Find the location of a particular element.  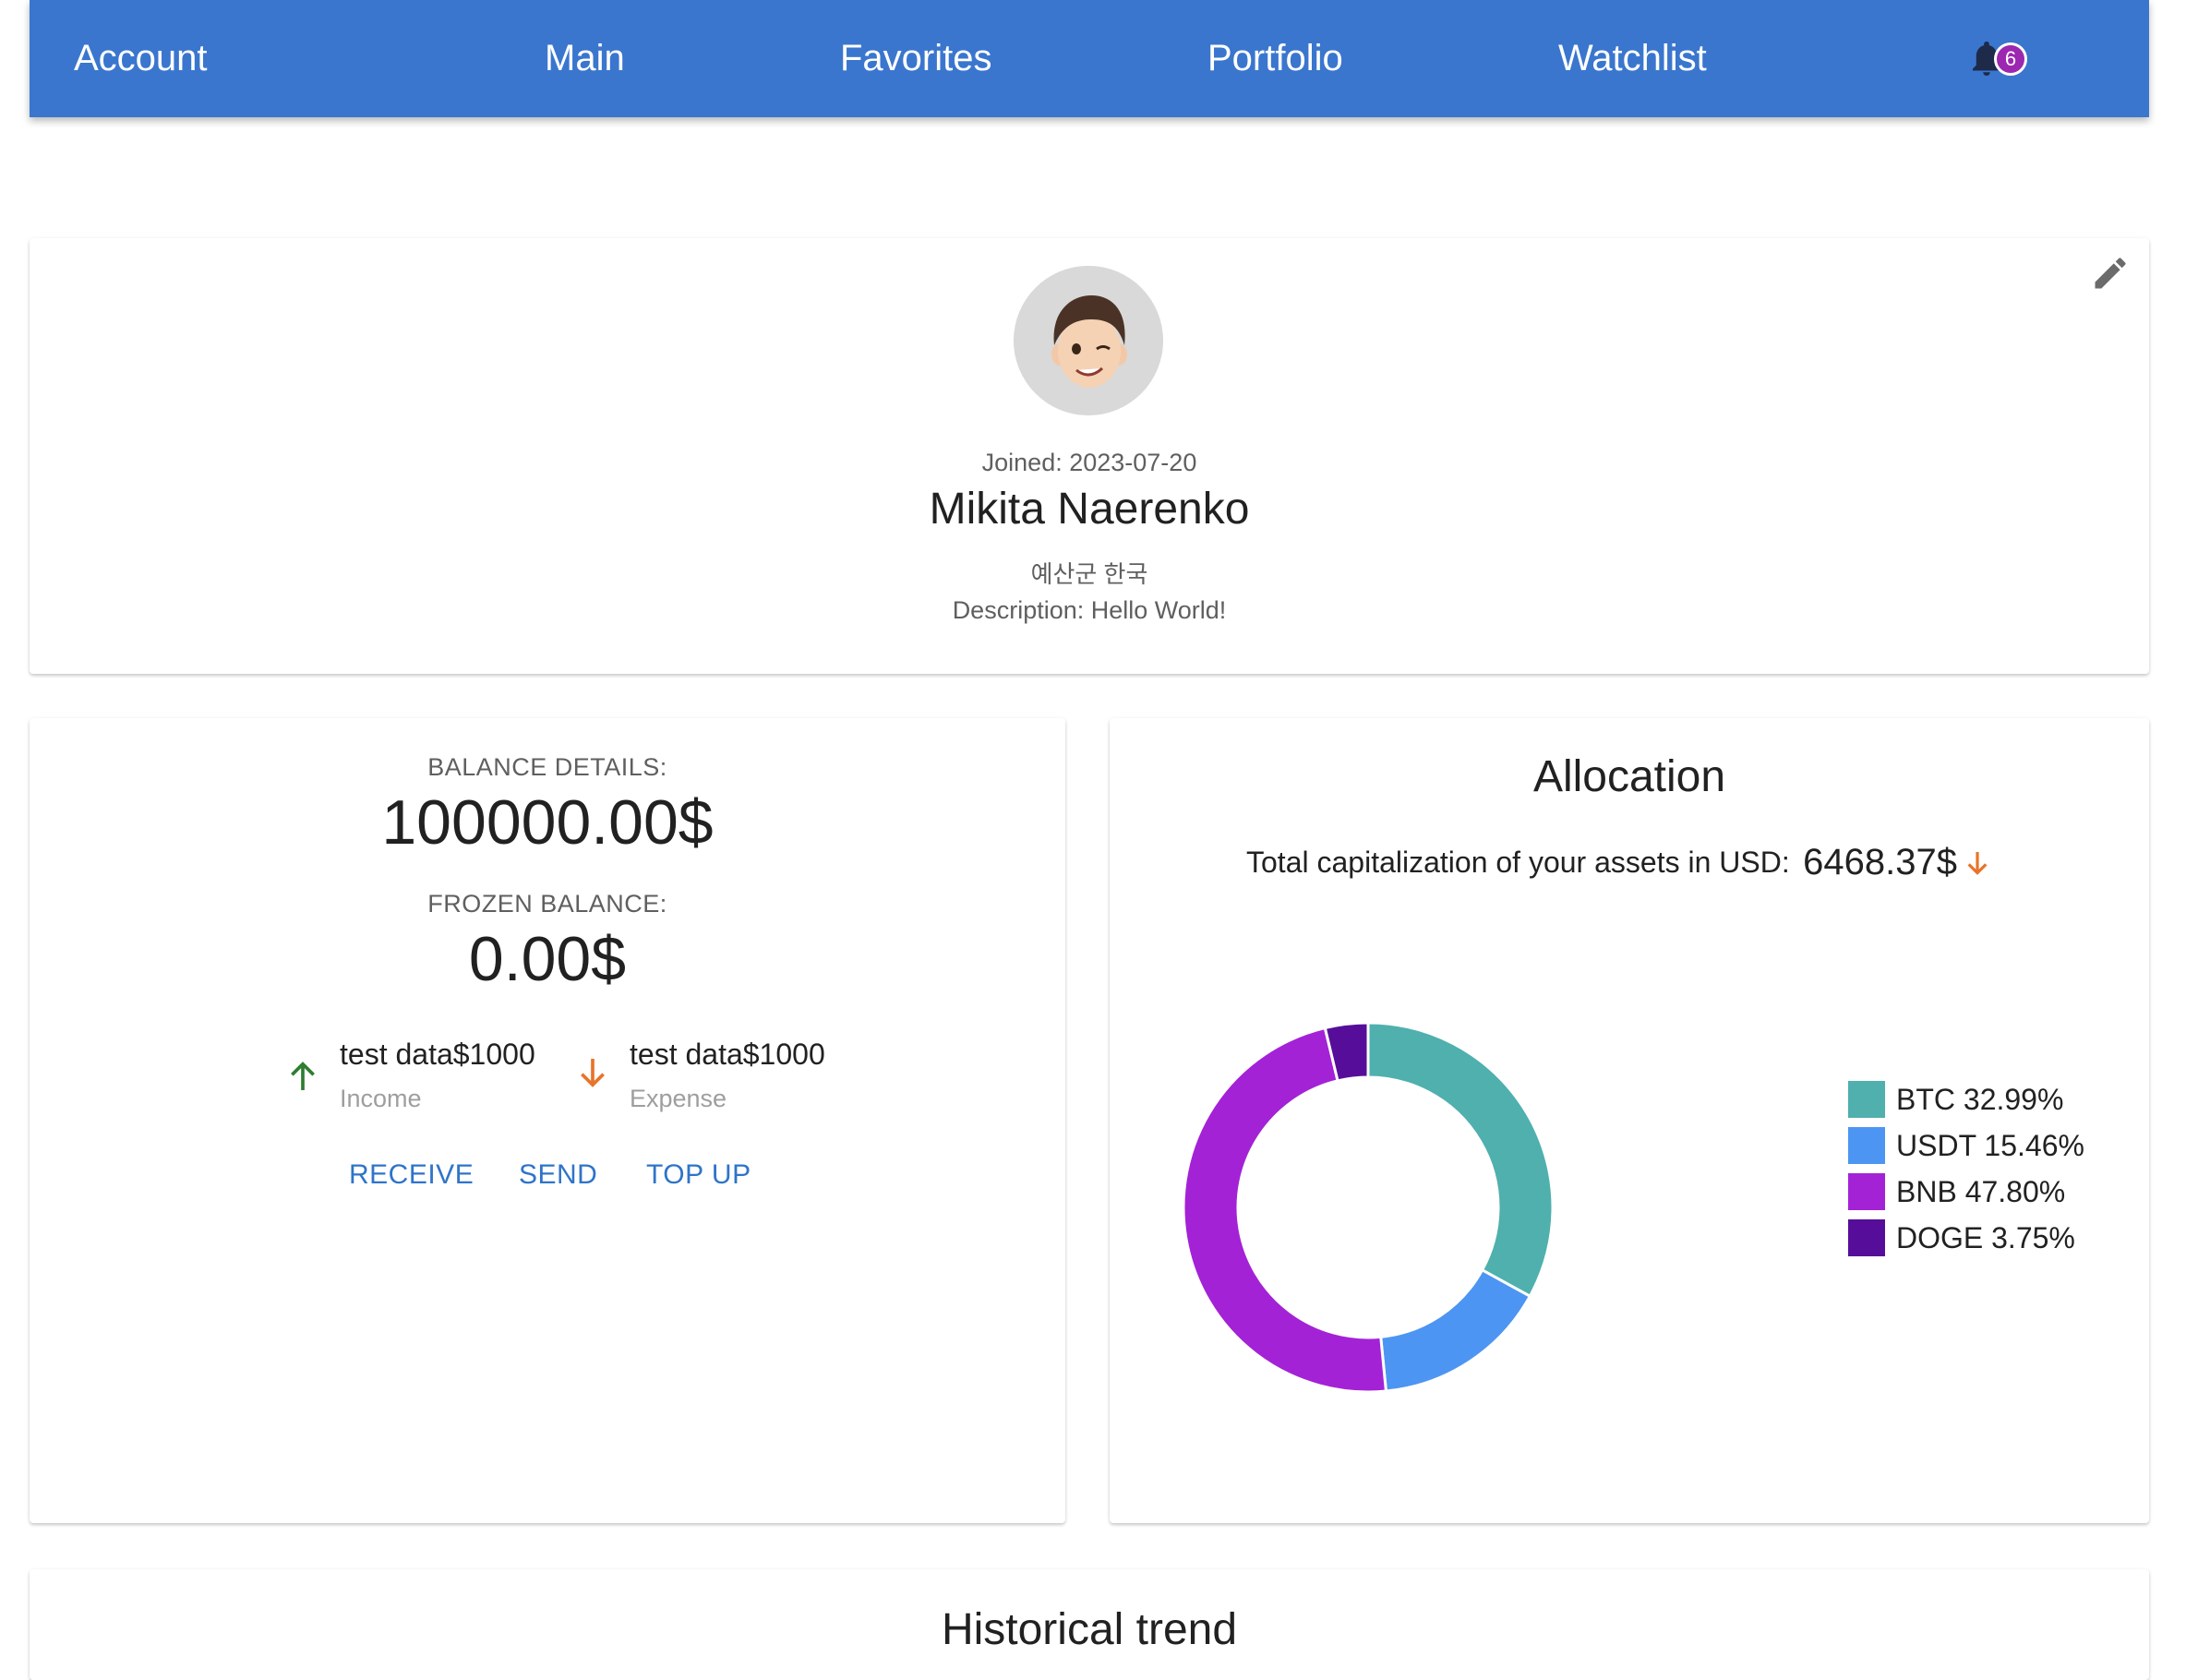

allocation-donut-chart is located at coordinates (1368, 1207).